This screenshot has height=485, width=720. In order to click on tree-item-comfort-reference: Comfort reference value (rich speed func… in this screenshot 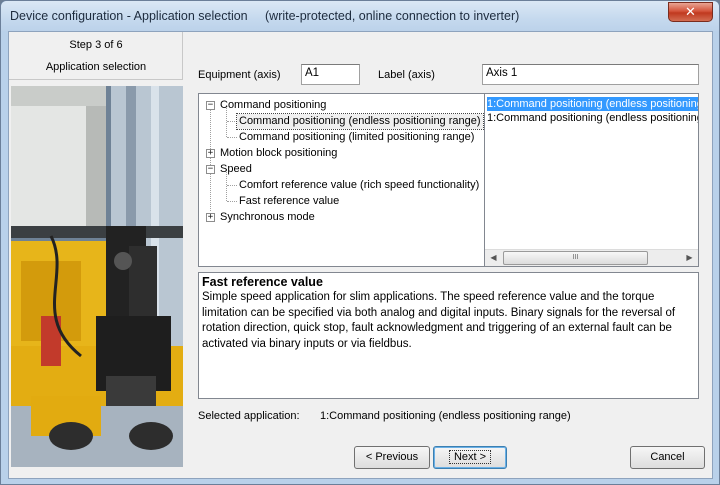, I will do `click(359, 185)`.